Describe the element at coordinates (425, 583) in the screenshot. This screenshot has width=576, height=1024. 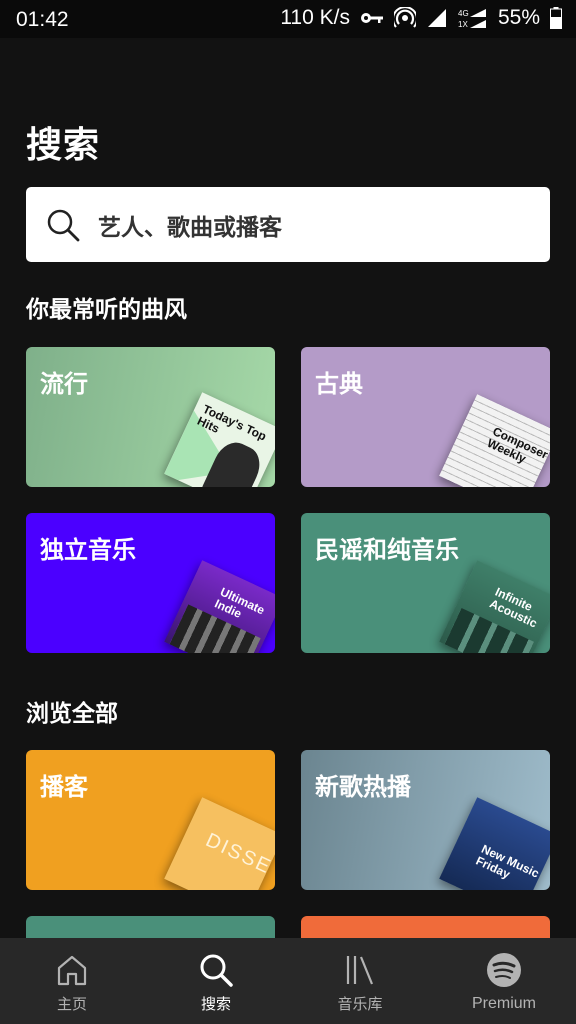
I see `genre-tile-folk-acoustic: 民谣和纯音乐 Infinite Acoustic` at that location.